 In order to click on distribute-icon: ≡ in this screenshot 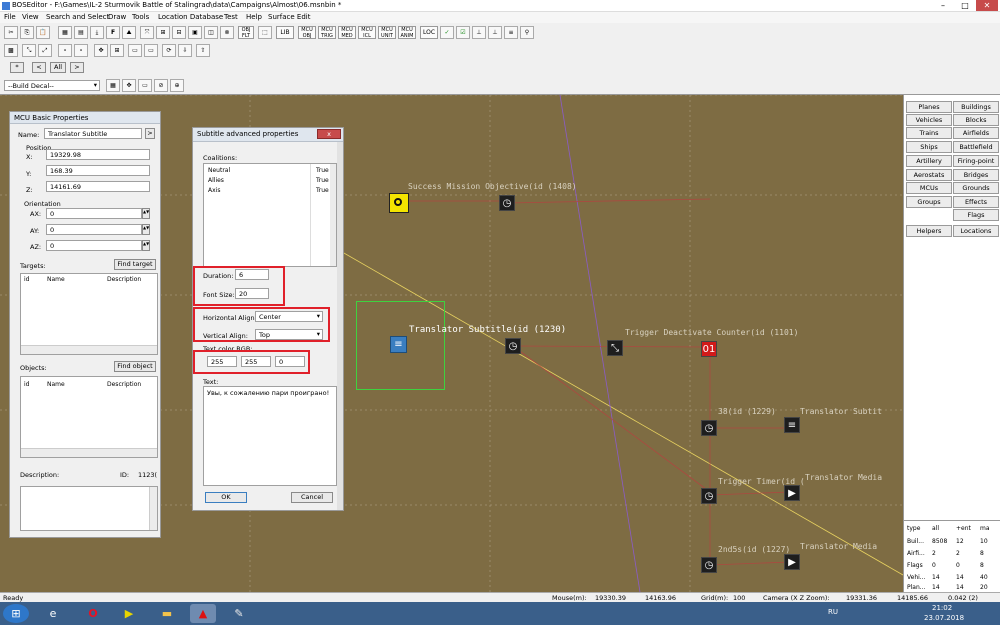, I will do `click(511, 32)`.